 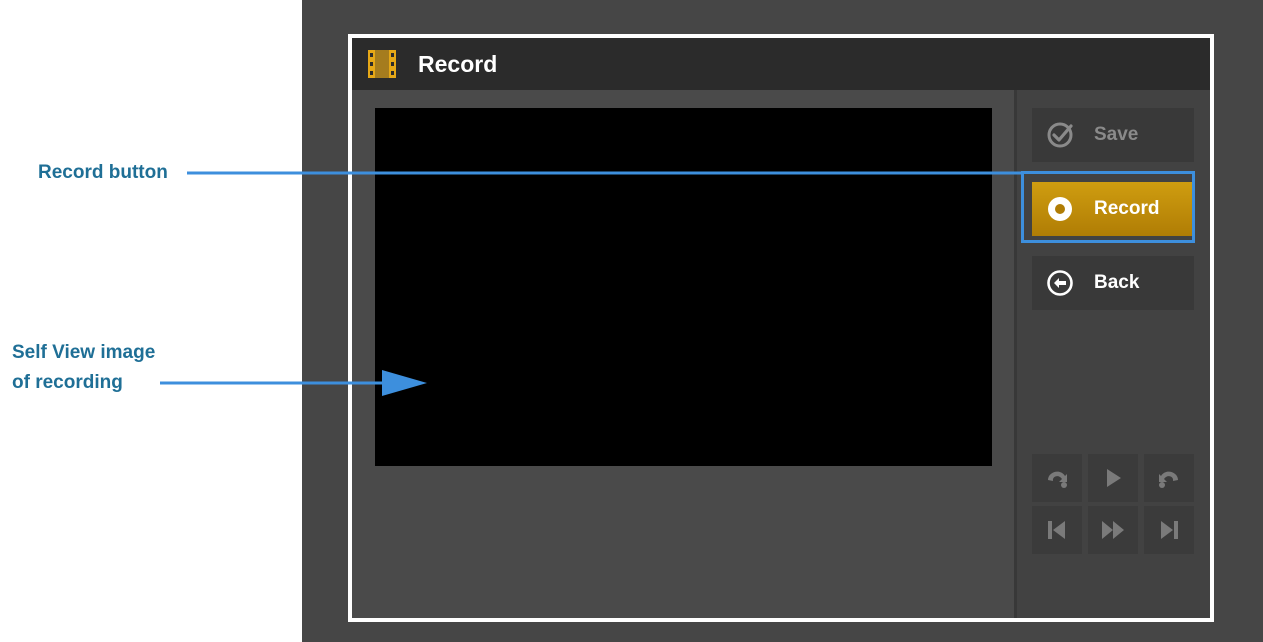 What do you see at coordinates (103, 172) in the screenshot?
I see `record-button-callout: Record button` at bounding box center [103, 172].